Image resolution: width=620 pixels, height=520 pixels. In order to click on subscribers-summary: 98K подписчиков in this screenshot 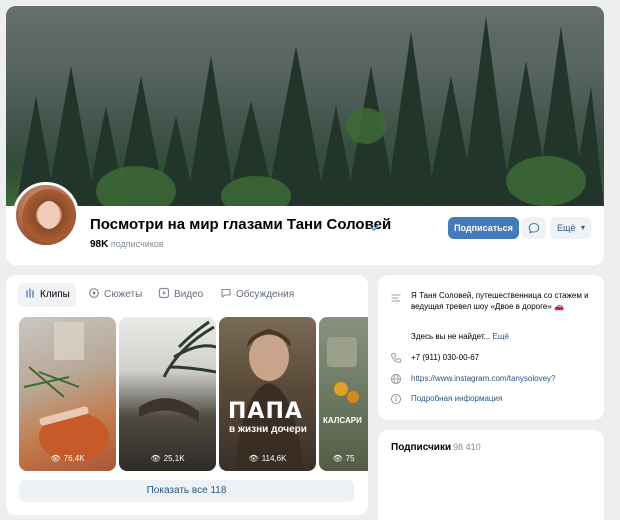, I will do `click(127, 244)`.